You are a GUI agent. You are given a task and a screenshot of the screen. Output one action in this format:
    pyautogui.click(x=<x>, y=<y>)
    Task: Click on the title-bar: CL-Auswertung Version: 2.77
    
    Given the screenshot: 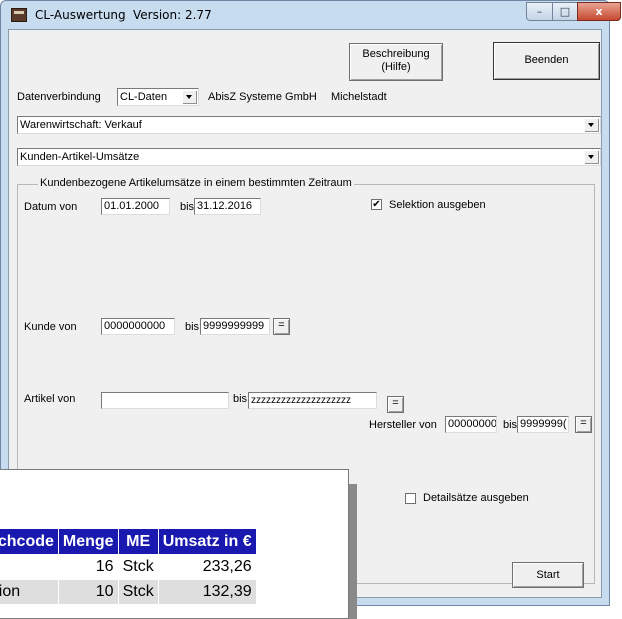 What is the action you would take?
    pyautogui.click(x=305, y=15)
    